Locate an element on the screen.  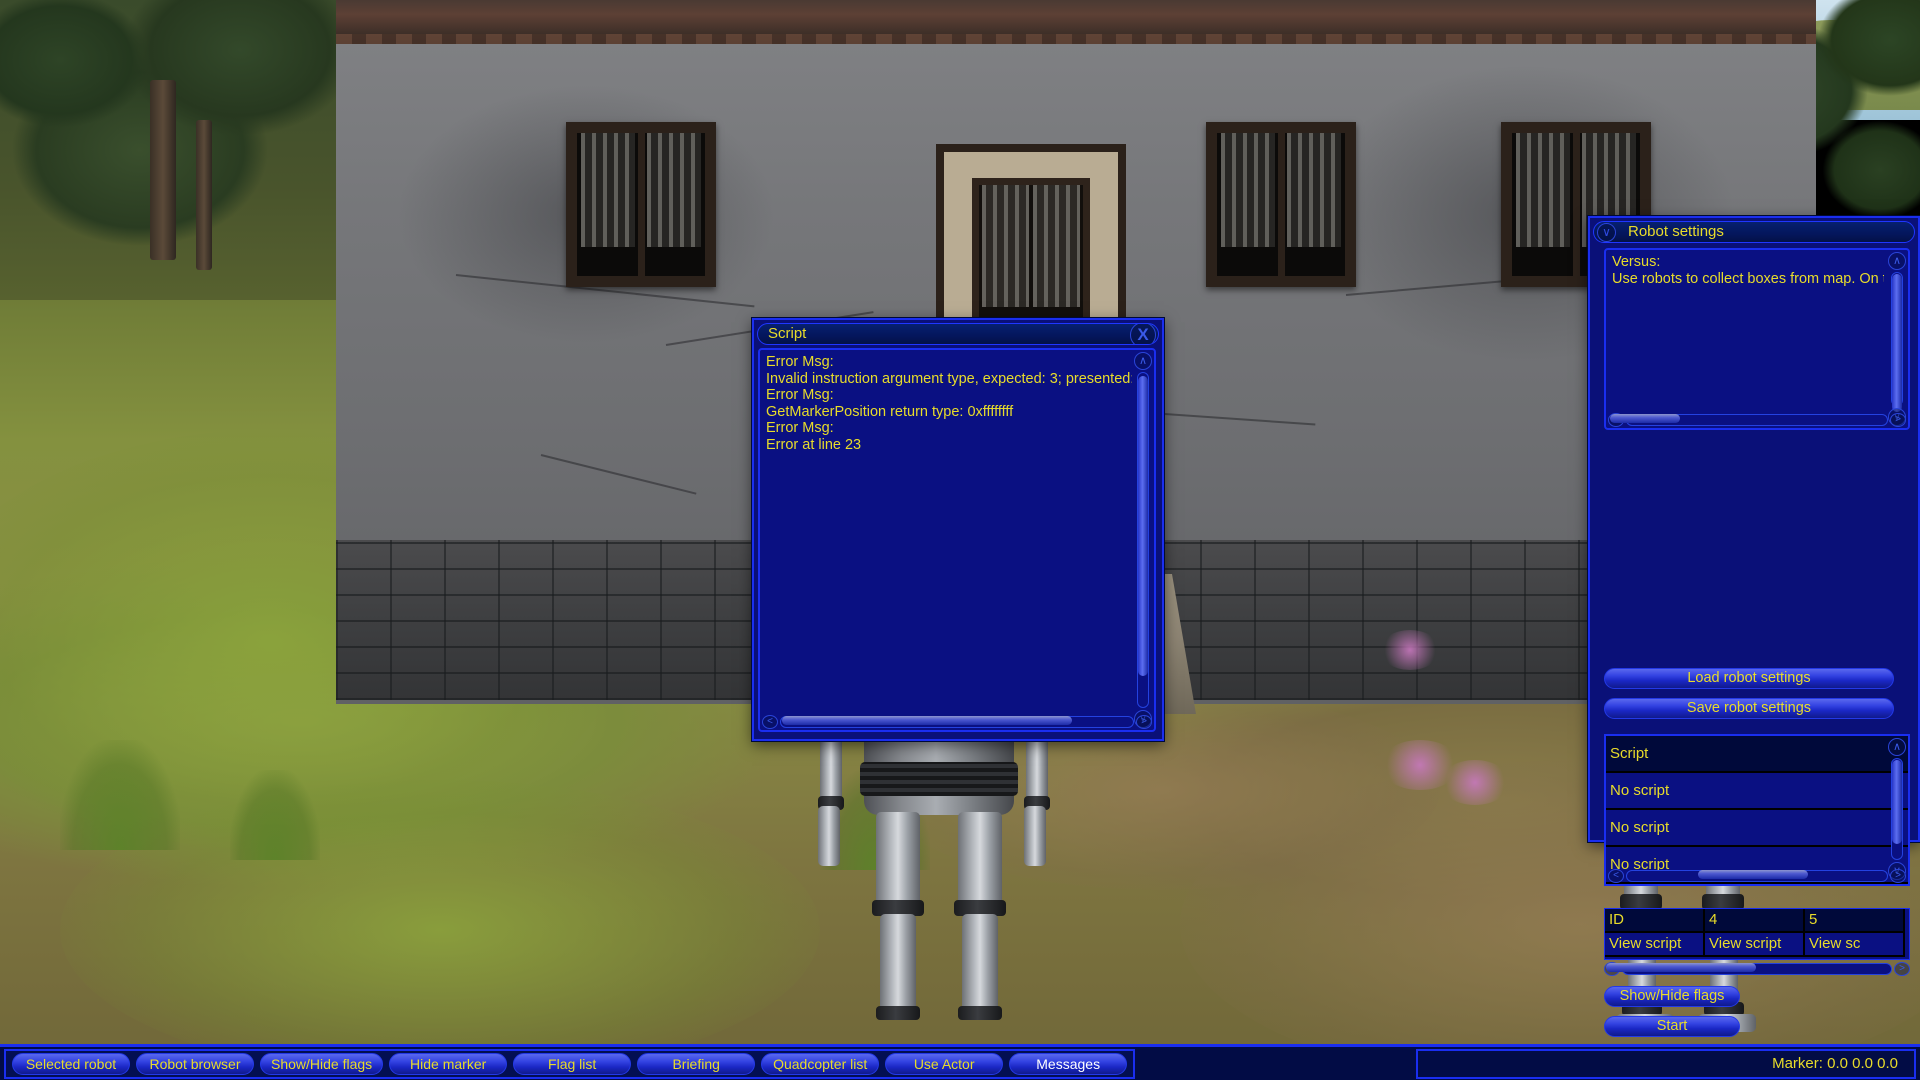
chevron-down-icon: ∨ is located at coordinates (1606, 232).